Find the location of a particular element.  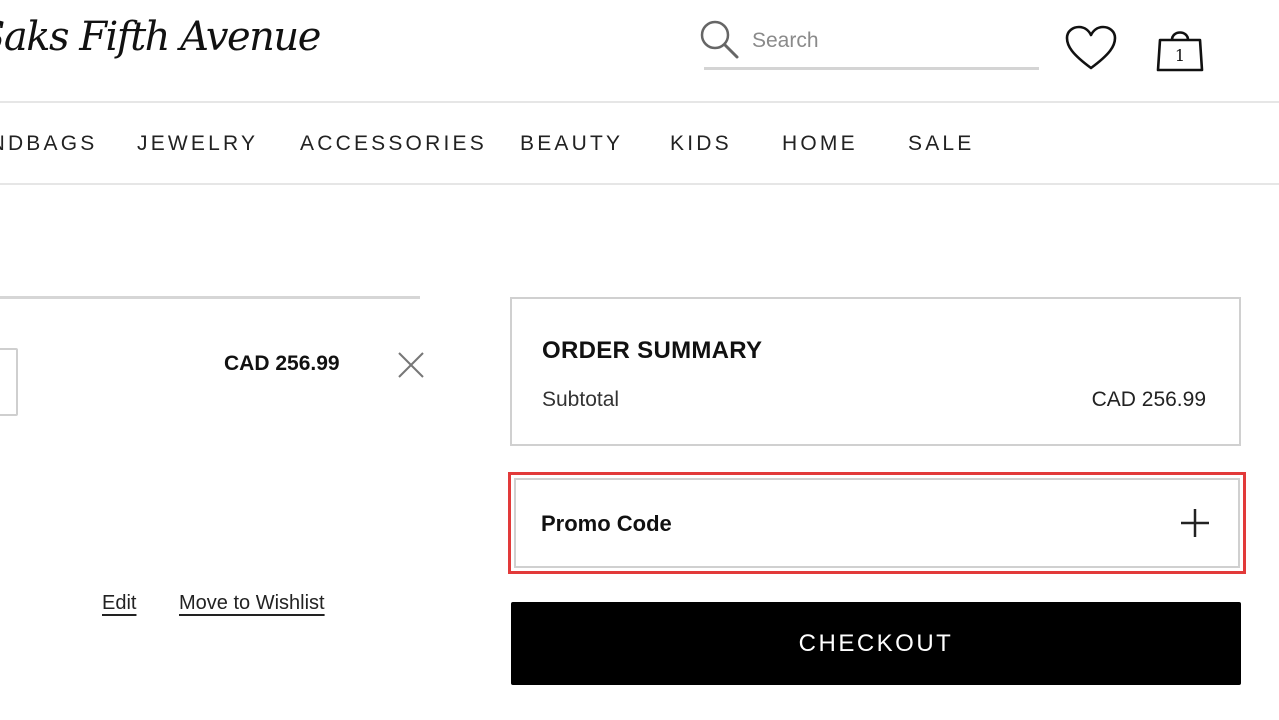

heart-icon is located at coordinates (1091, 49).